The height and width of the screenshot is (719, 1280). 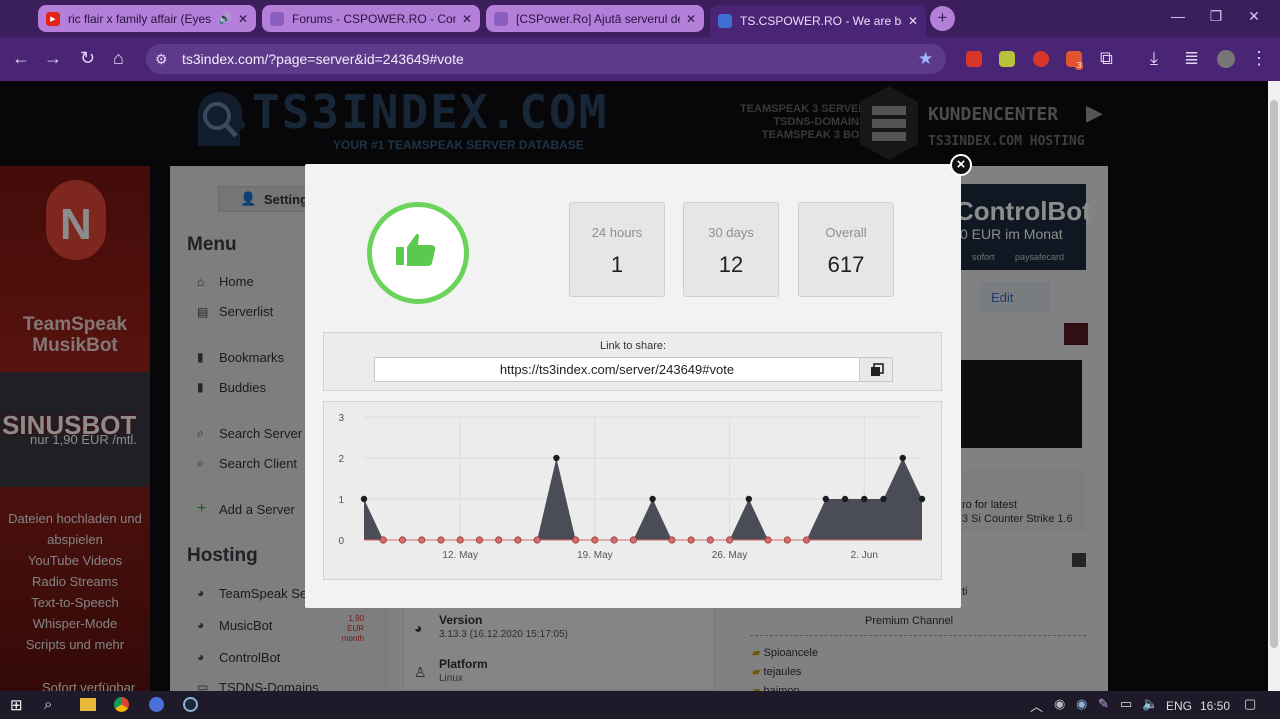 I want to click on youtube-favicon-icon: ▶, so click(x=53, y=18).